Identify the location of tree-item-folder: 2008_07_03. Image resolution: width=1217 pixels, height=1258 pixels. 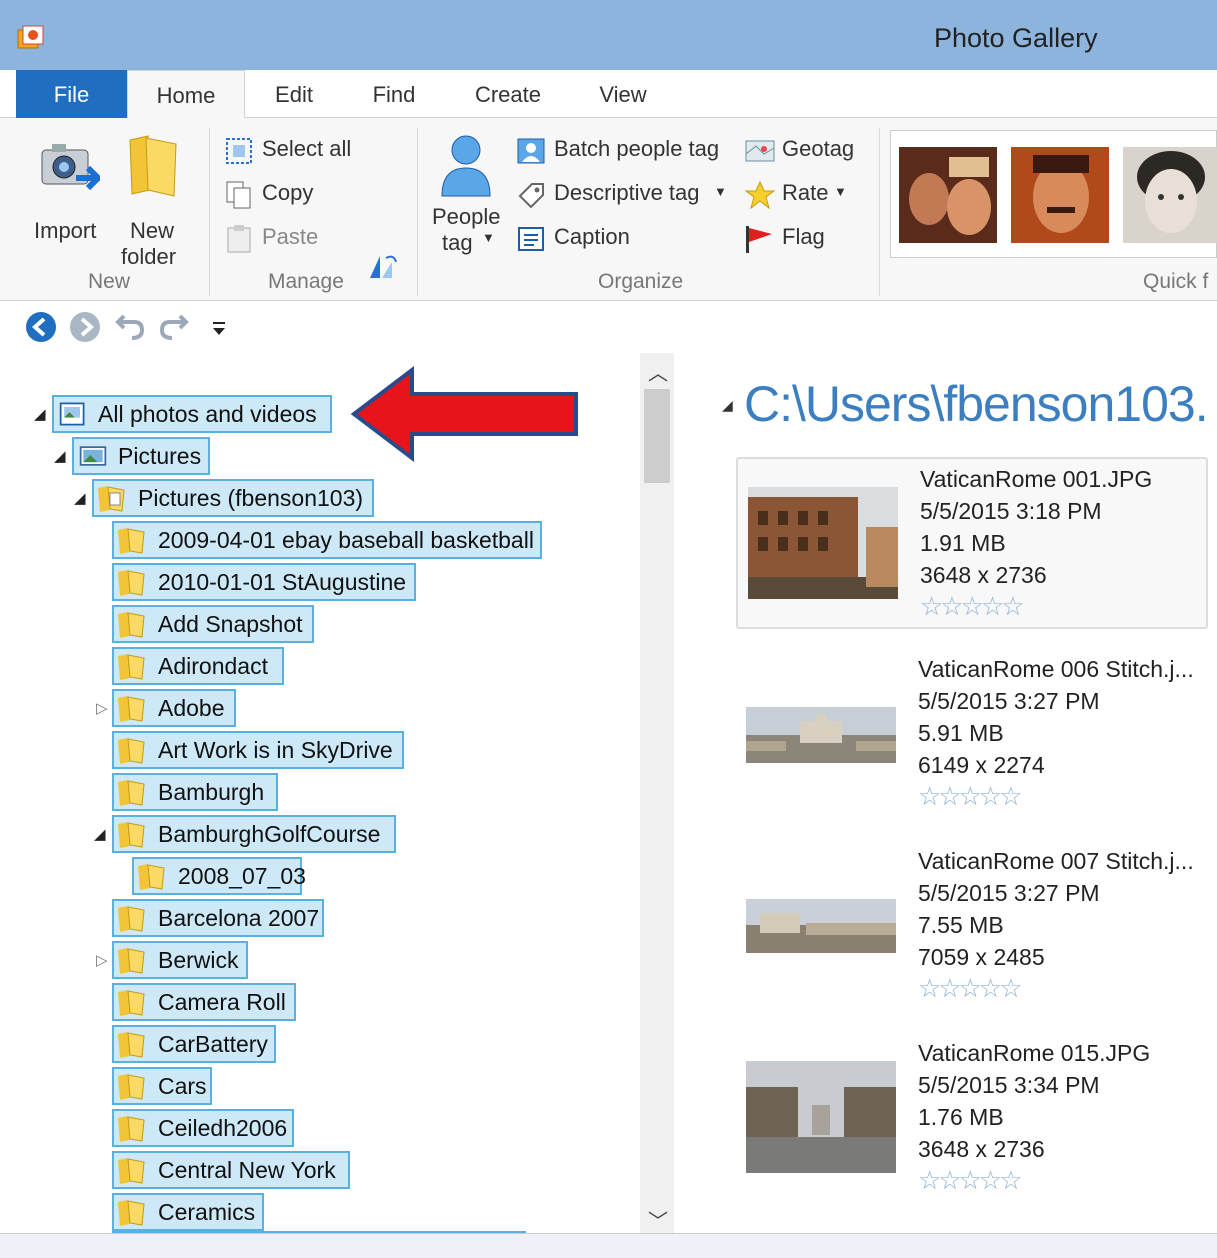
(219, 876).